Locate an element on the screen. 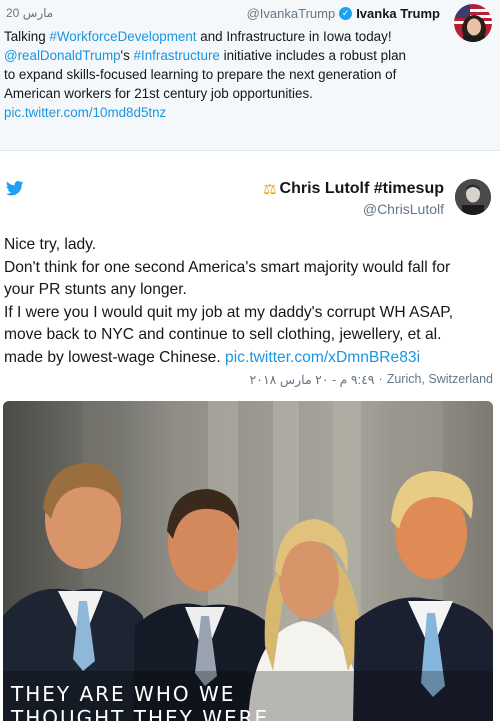 The height and width of the screenshot is (721, 500). twitter-bird-icon is located at coordinates (15, 188).